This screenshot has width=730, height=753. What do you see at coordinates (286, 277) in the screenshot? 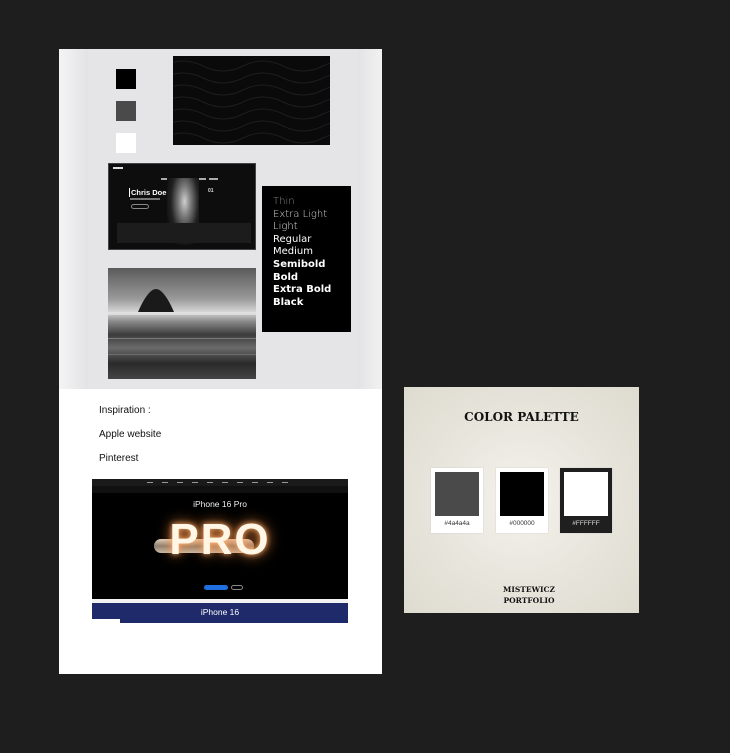
I see `font-weight-bold: Bold` at bounding box center [286, 277].